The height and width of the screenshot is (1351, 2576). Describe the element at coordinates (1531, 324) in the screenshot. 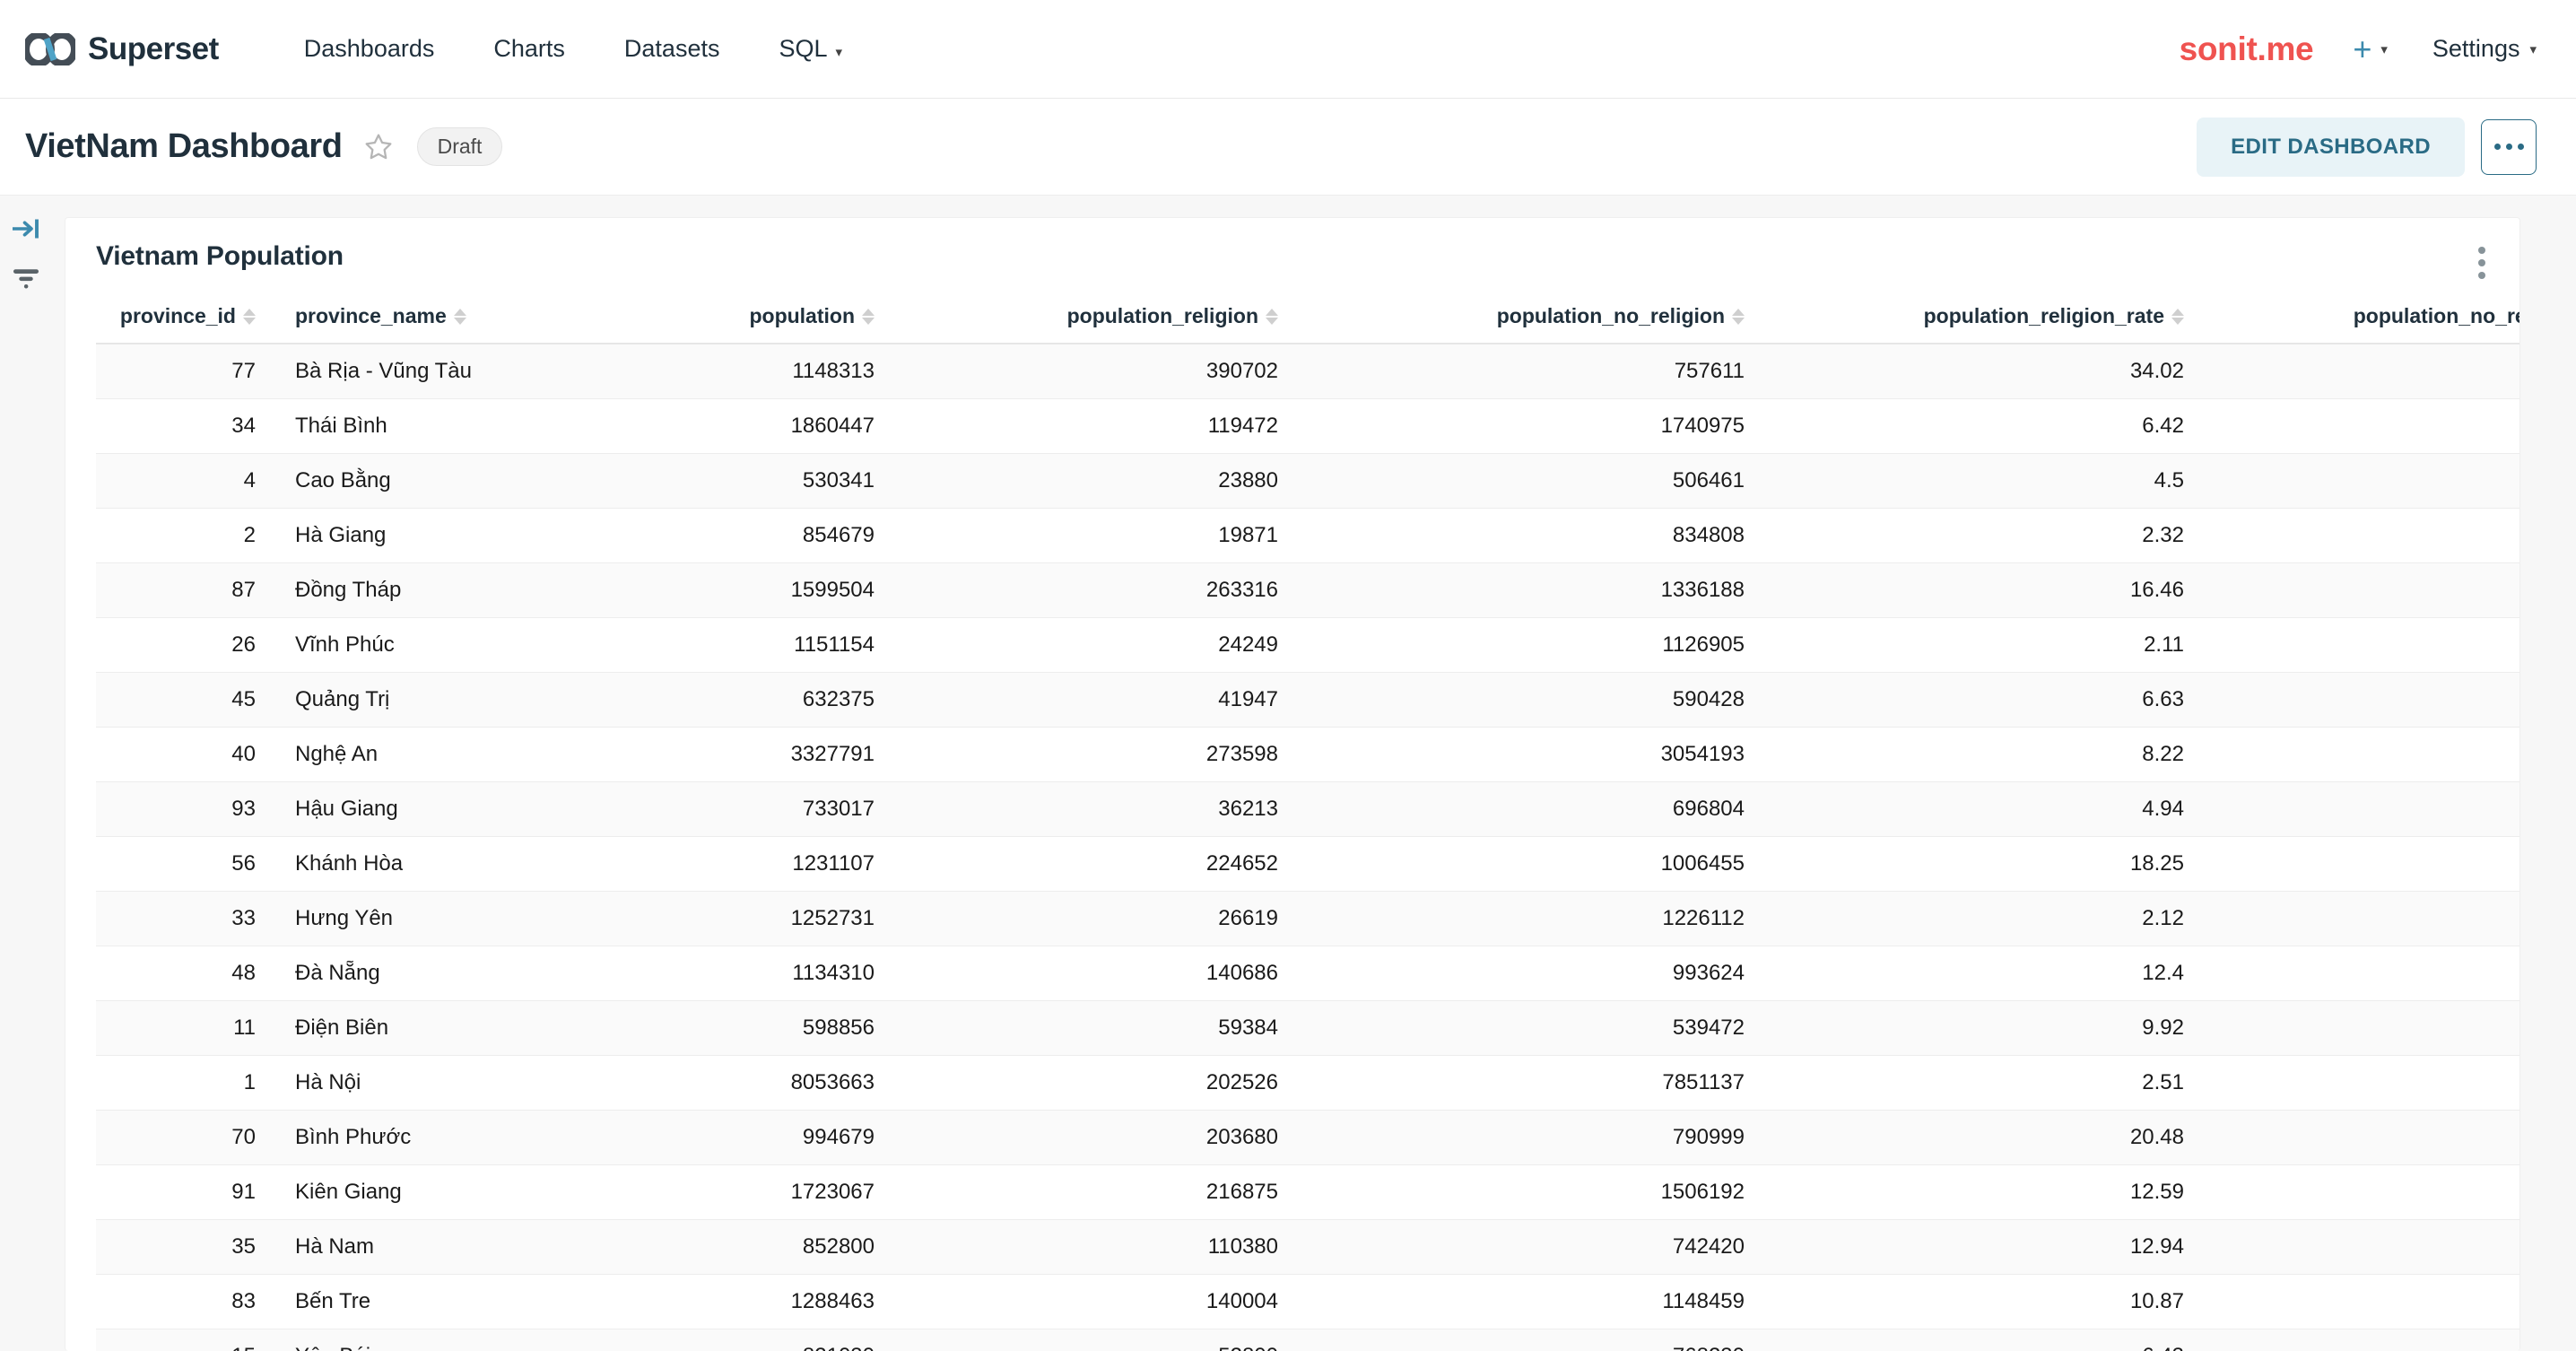

I see `column-header-population-no-religion: population_no_religion` at that location.